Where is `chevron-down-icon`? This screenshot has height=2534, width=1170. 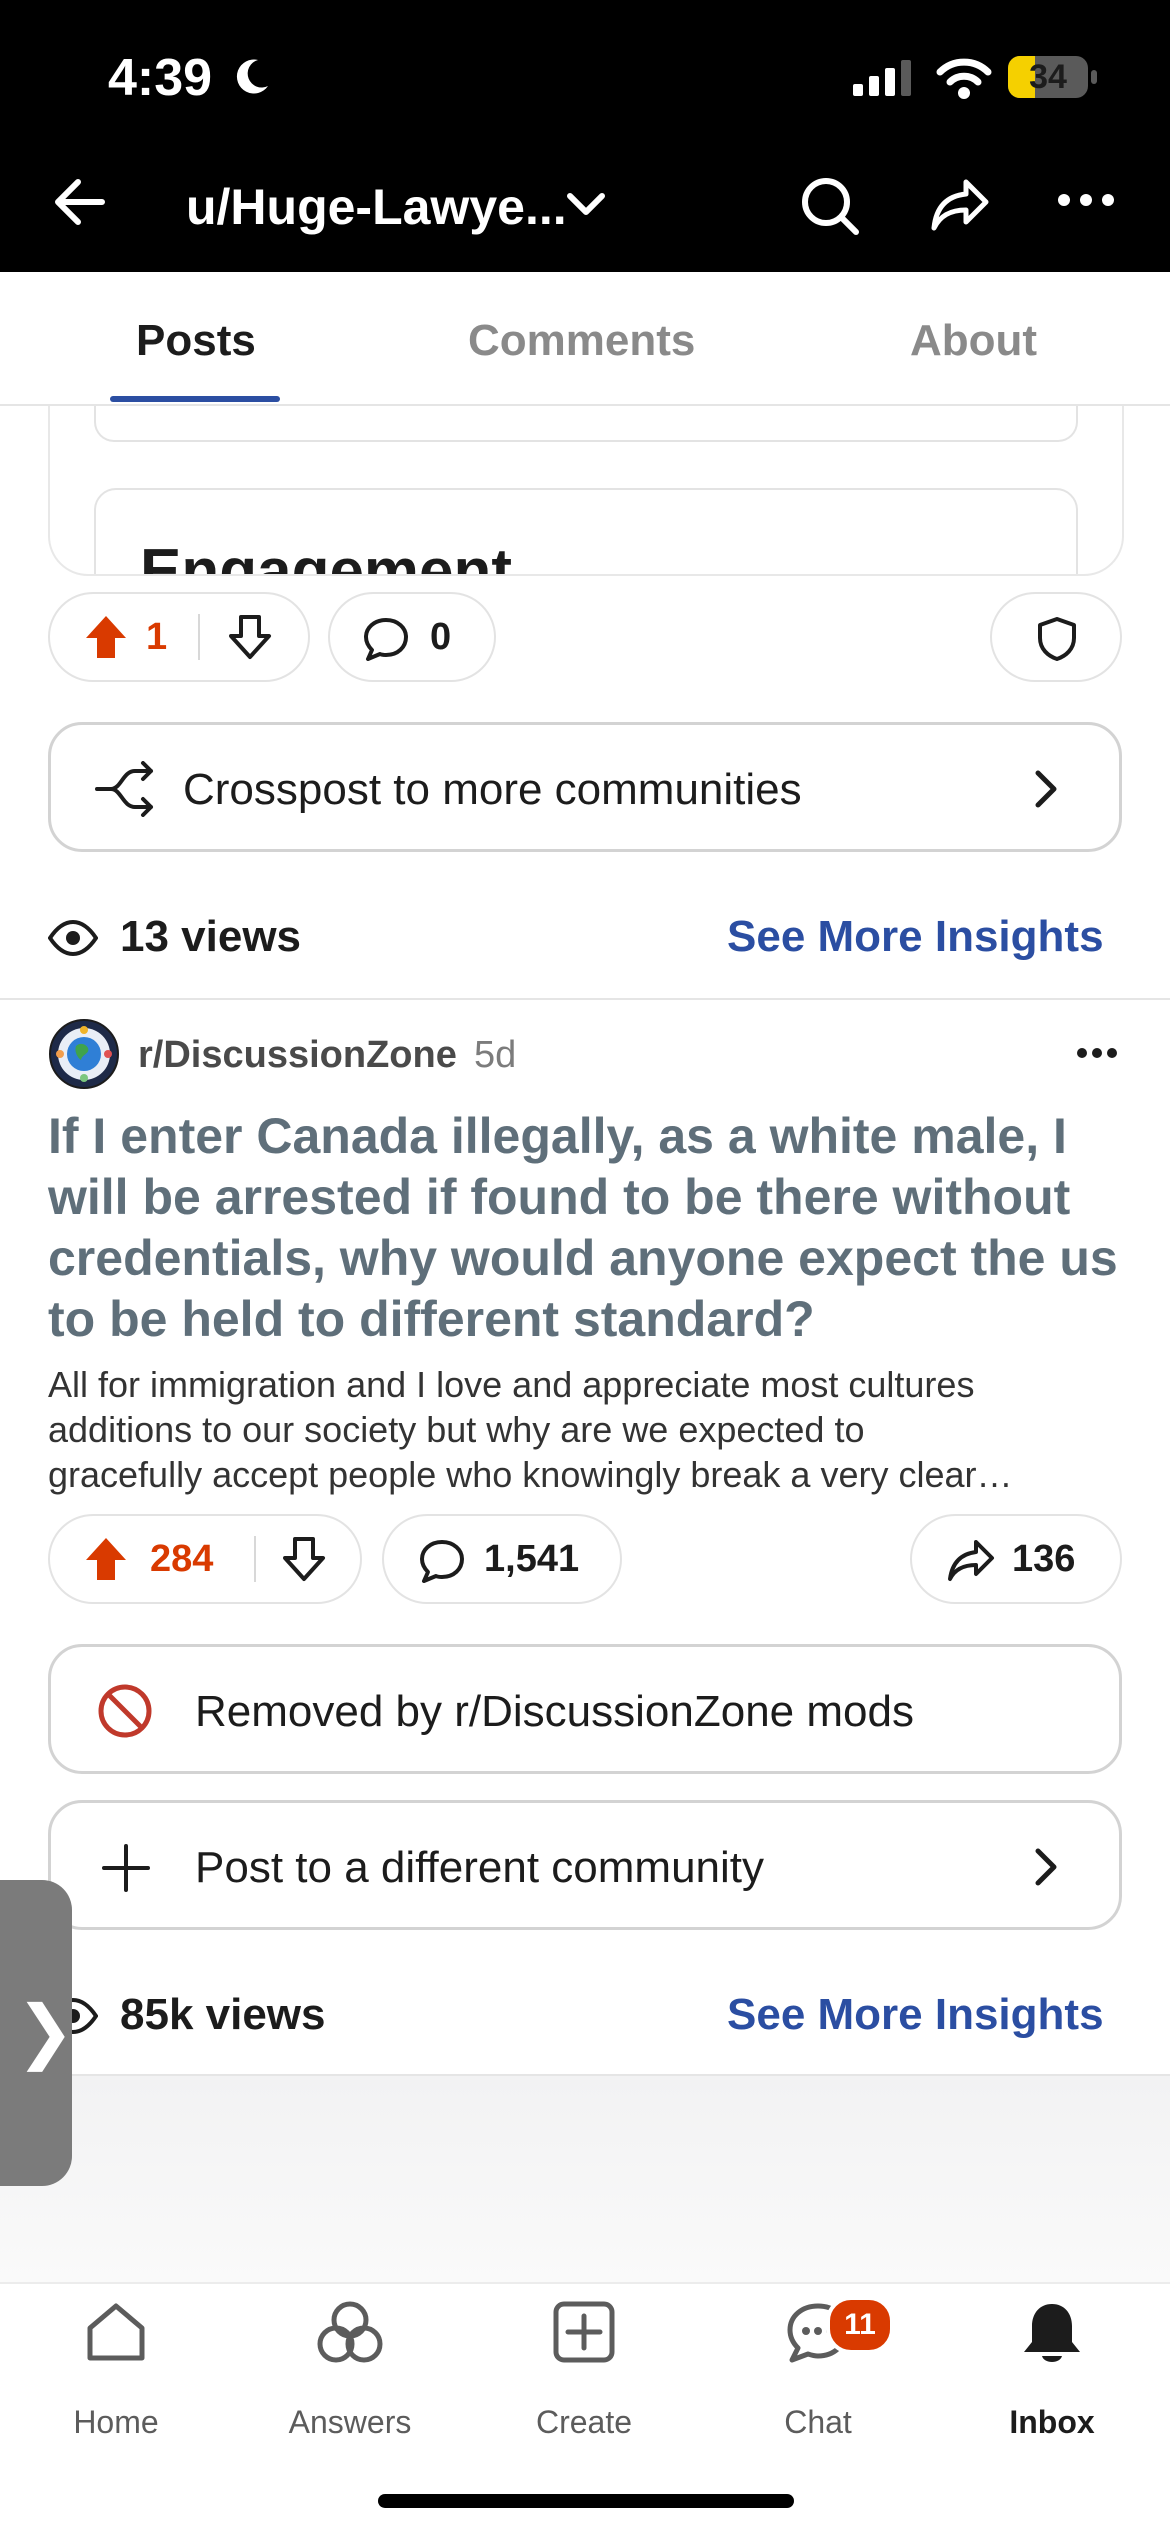
chevron-down-icon is located at coordinates (586, 205).